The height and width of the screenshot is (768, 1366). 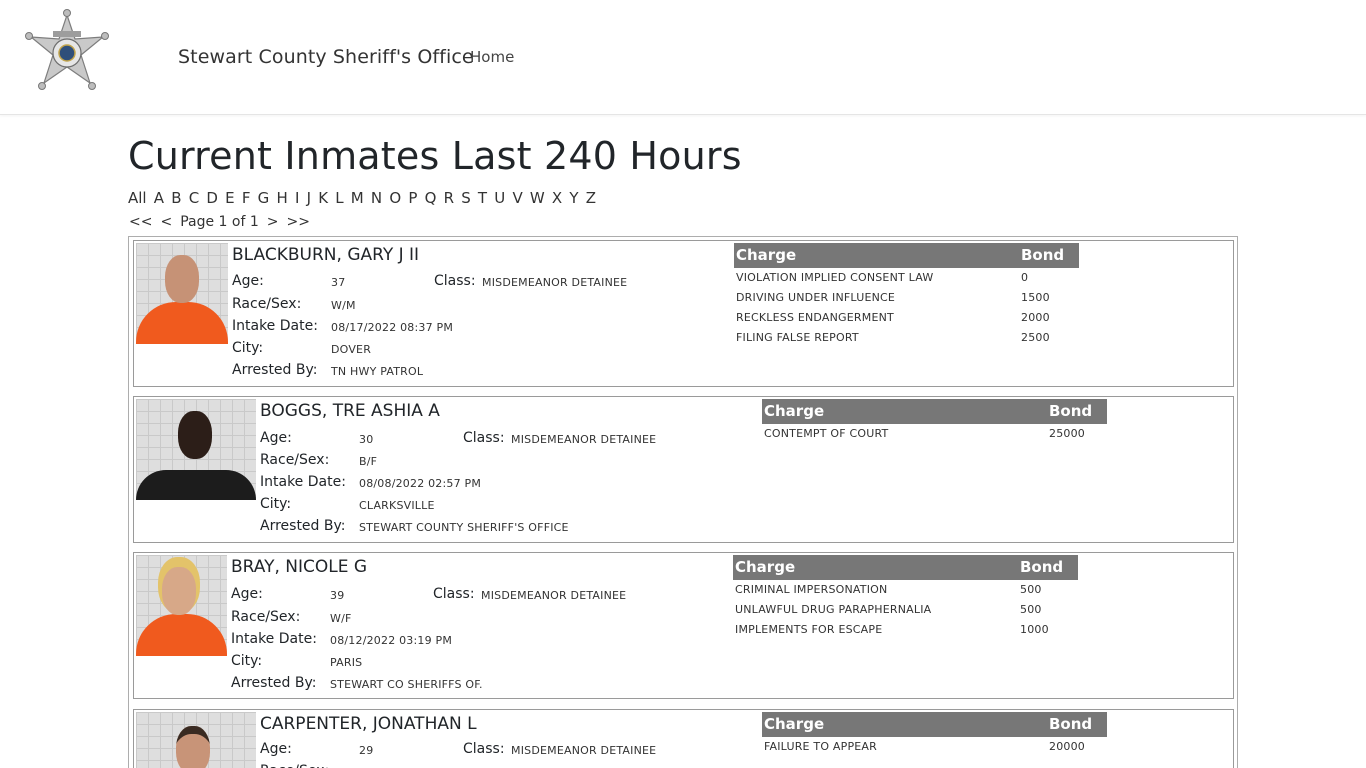 I want to click on alpha-link-a: A, so click(x=159, y=198).